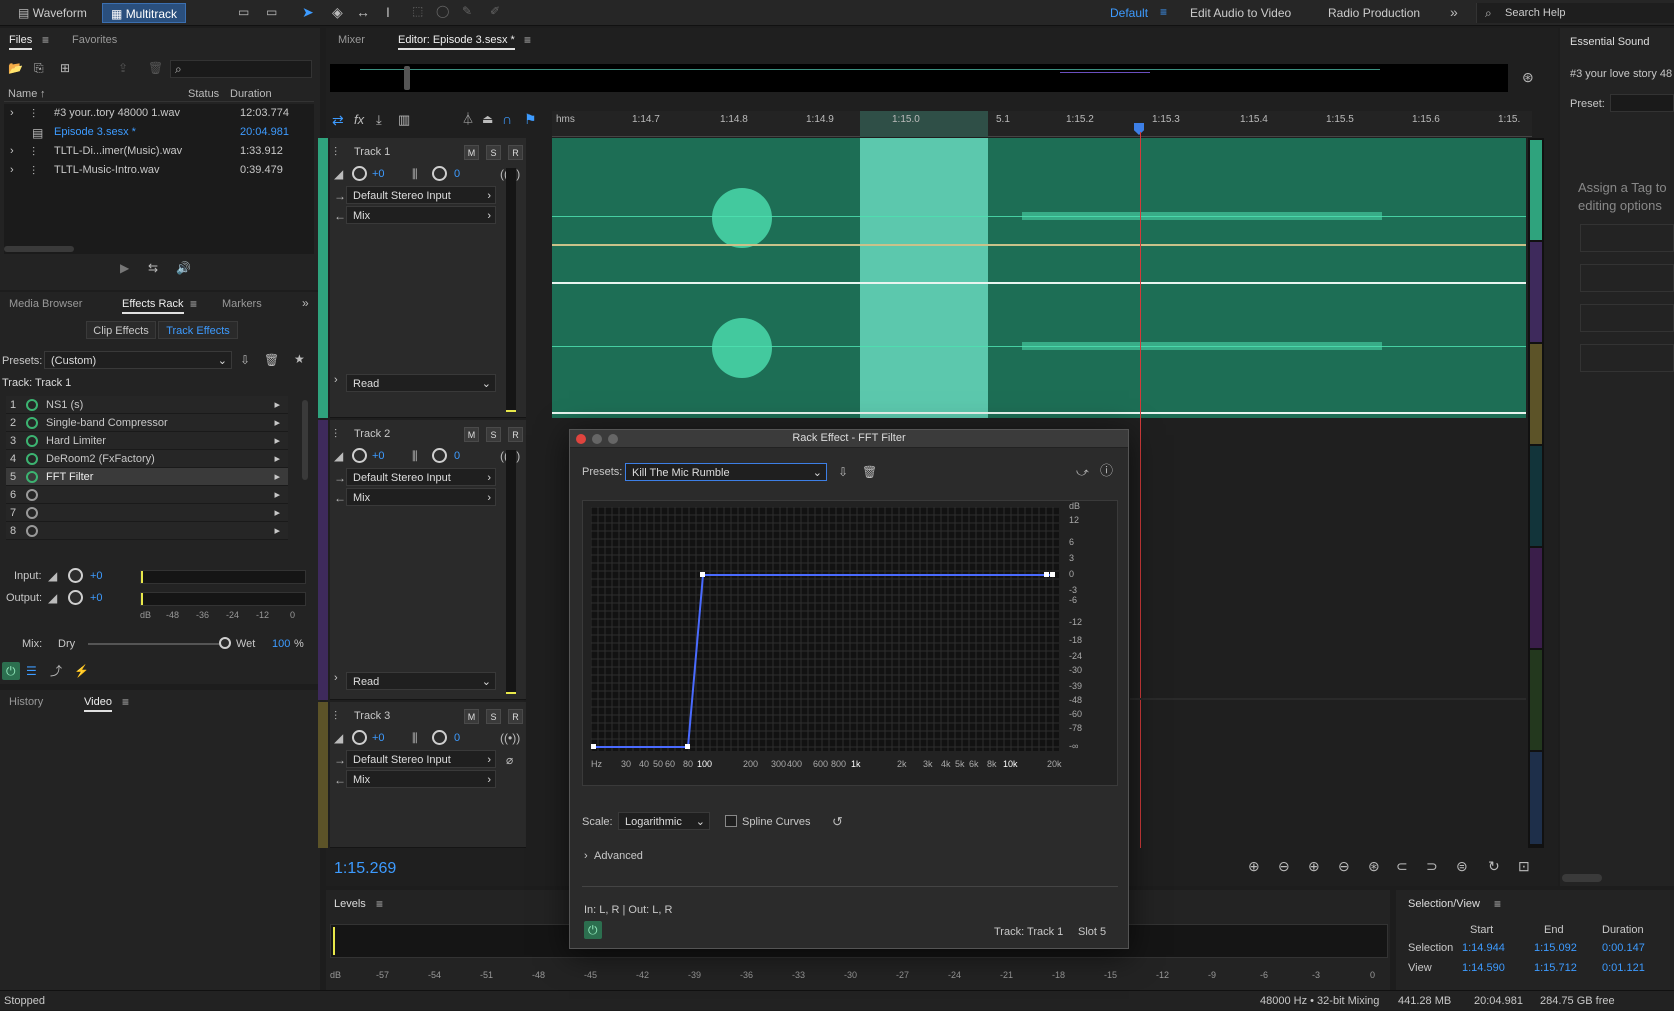 This screenshot has width=1674, height=1011. Describe the element at coordinates (1039, 245) in the screenshot. I see `volume-envelope` at that location.